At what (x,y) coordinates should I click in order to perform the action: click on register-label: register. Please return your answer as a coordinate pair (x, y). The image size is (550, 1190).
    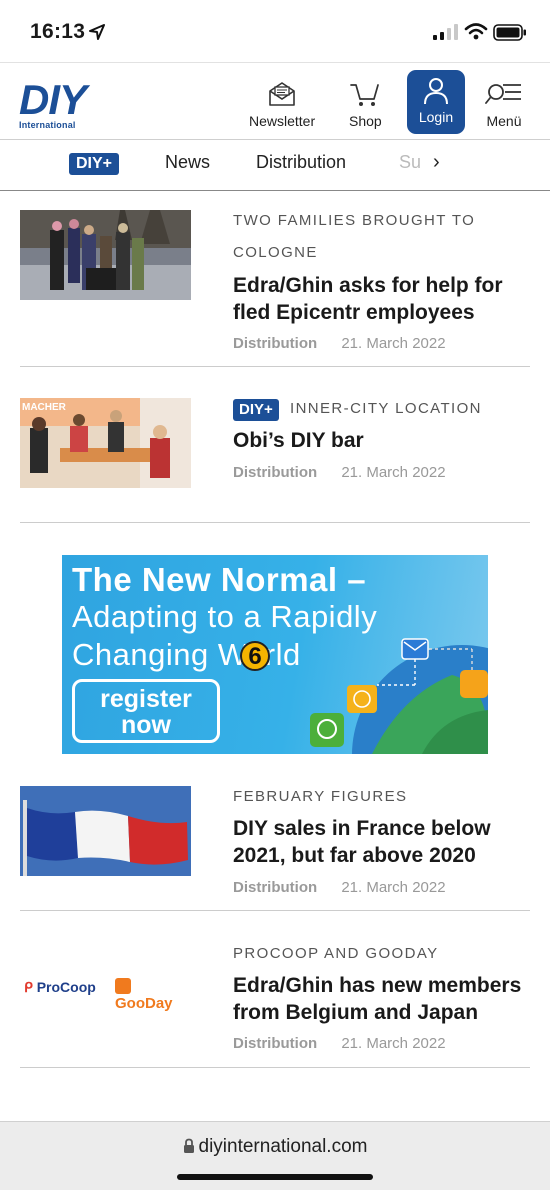
    Looking at the image, I should click on (146, 699).